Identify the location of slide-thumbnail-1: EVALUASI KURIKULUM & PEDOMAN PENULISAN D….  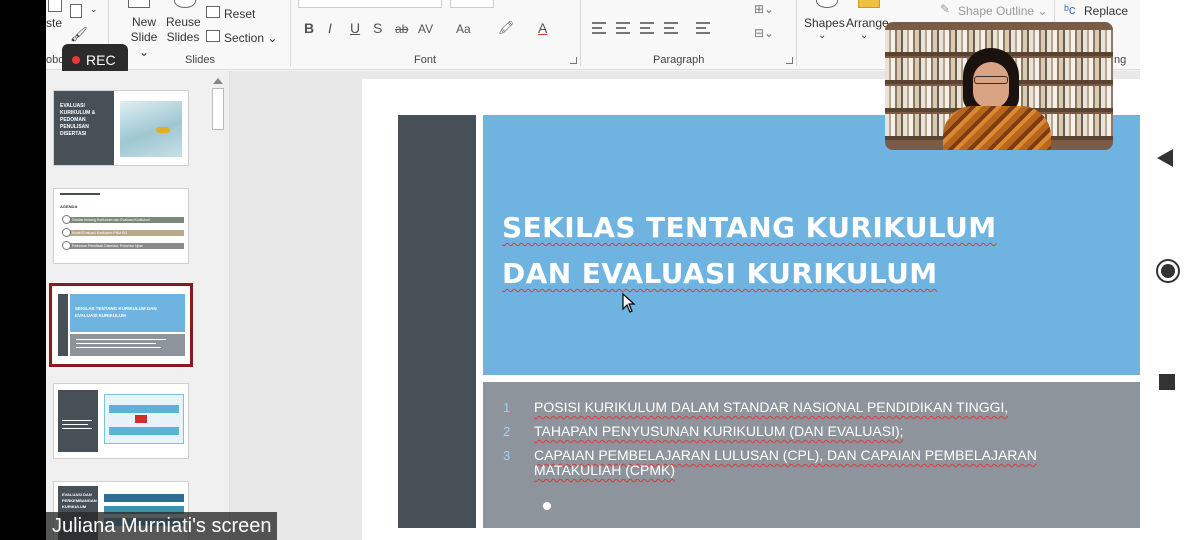
(121, 128).